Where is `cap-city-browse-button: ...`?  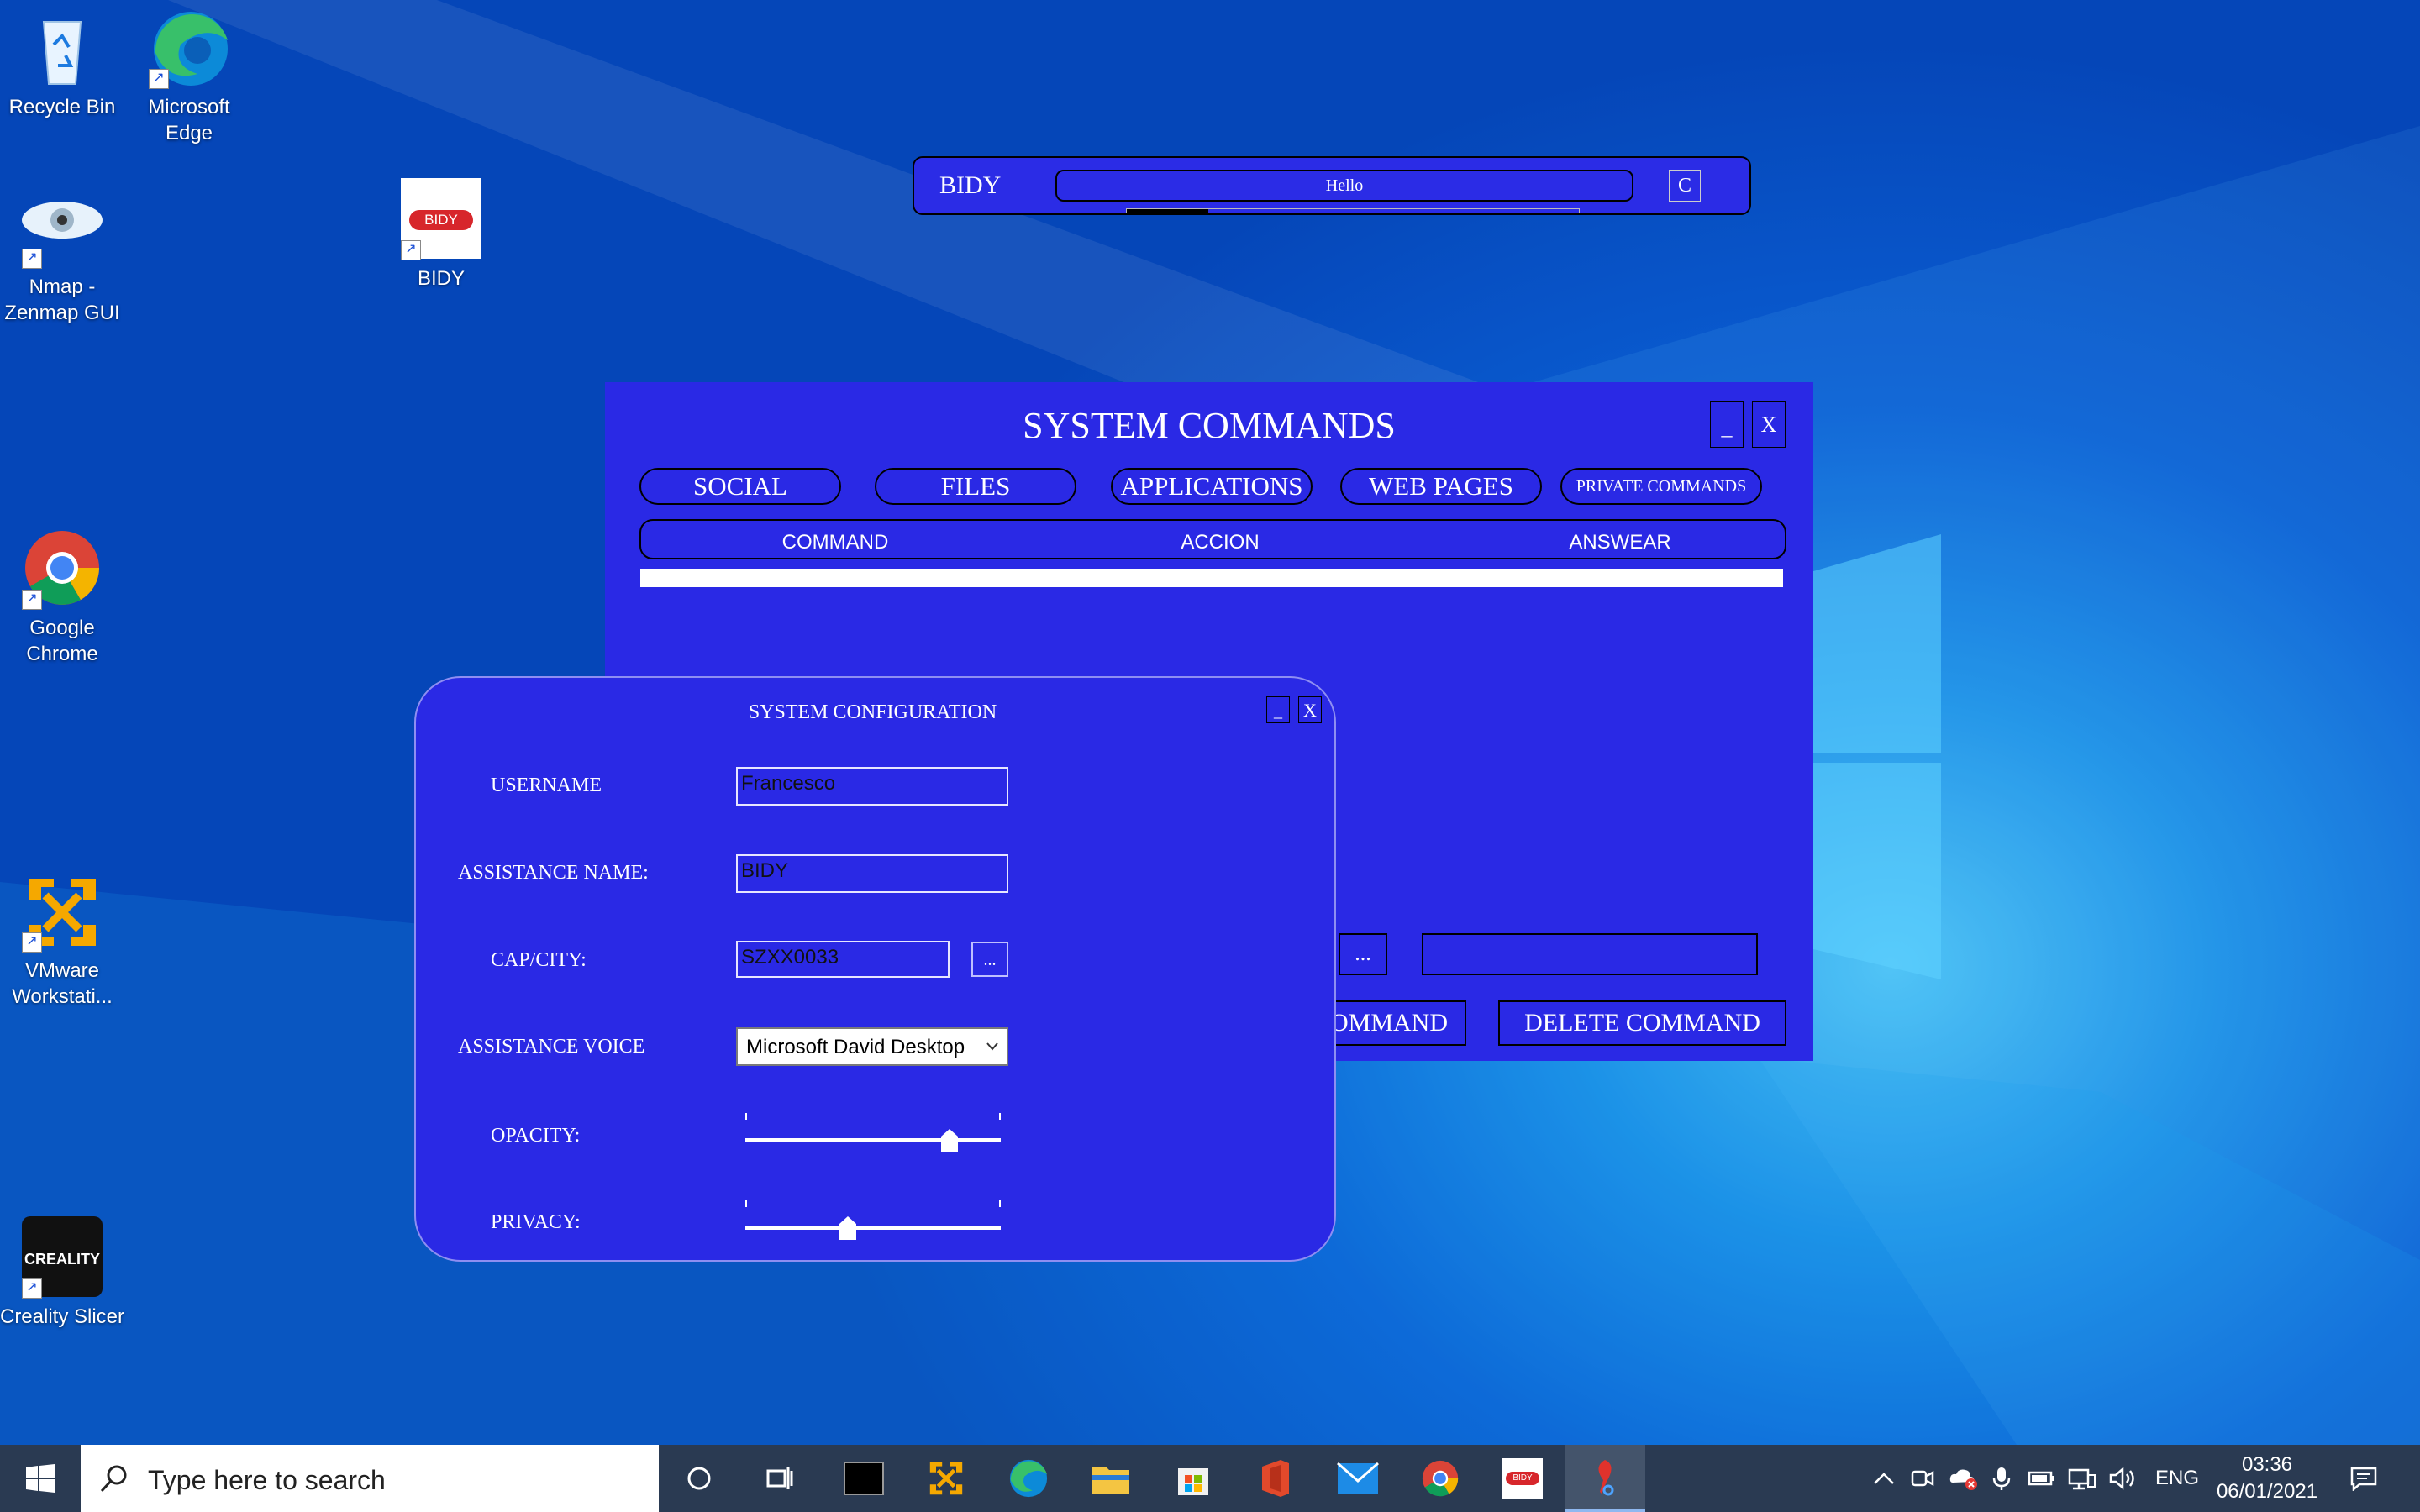 cap-city-browse-button: ... is located at coordinates (990, 959).